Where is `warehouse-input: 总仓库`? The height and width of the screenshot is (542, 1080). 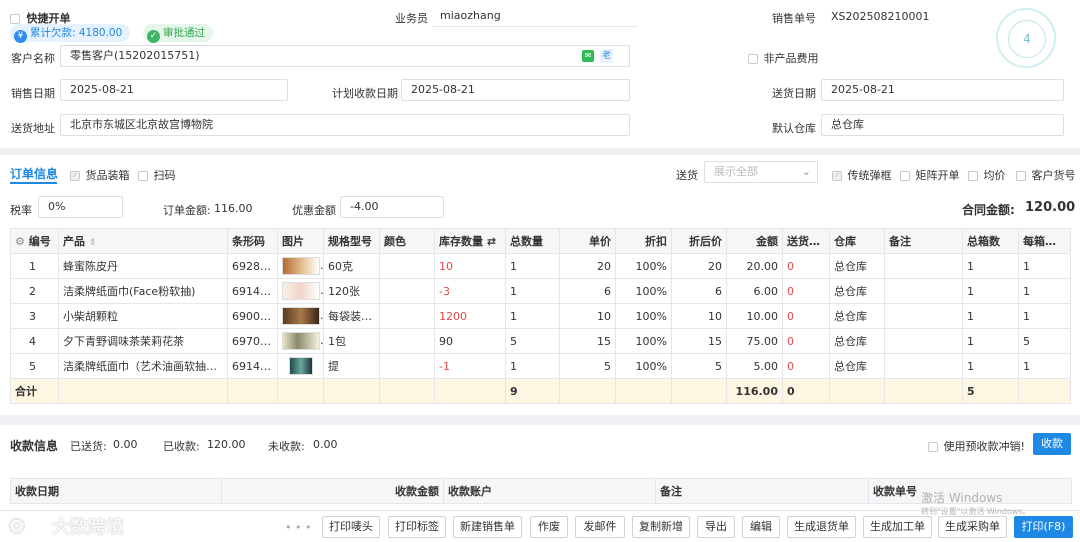 warehouse-input: 总仓库 is located at coordinates (942, 125).